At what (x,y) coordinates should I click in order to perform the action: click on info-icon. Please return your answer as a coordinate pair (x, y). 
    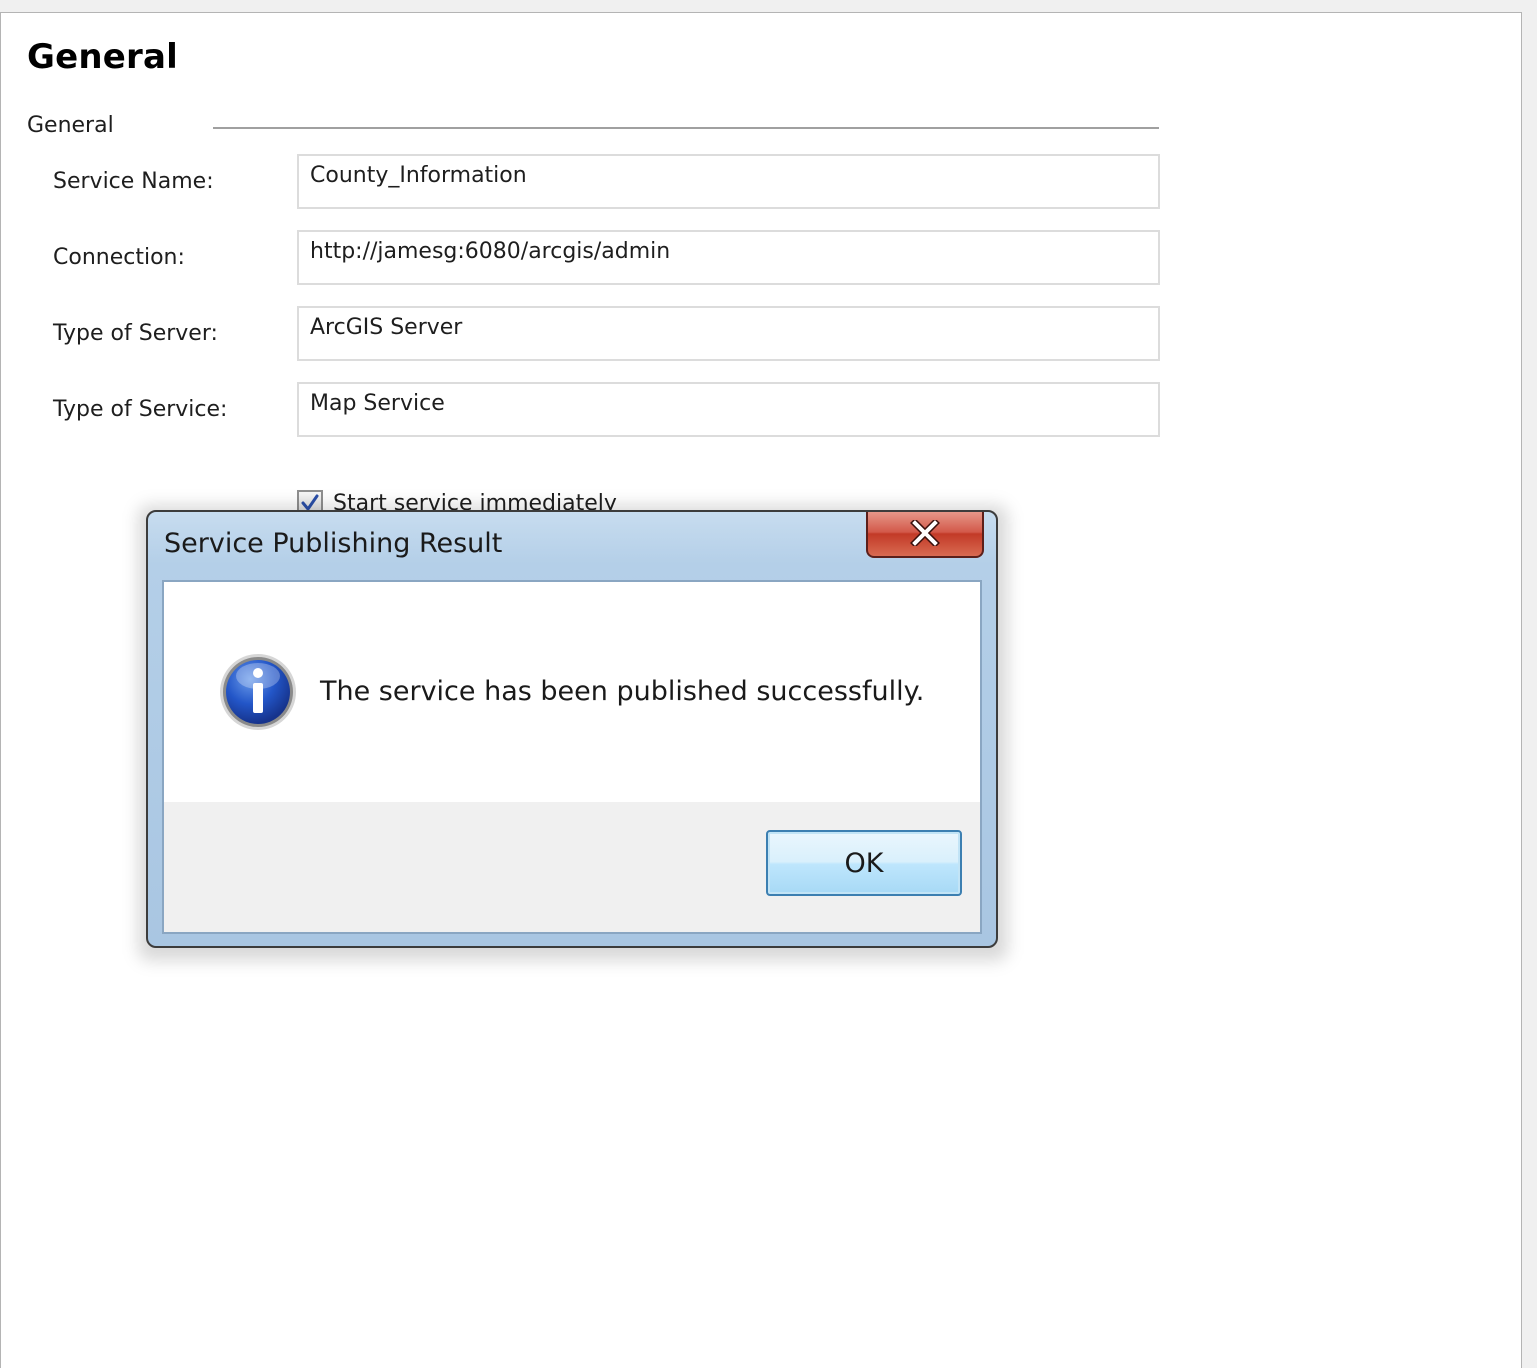
    Looking at the image, I should click on (258, 692).